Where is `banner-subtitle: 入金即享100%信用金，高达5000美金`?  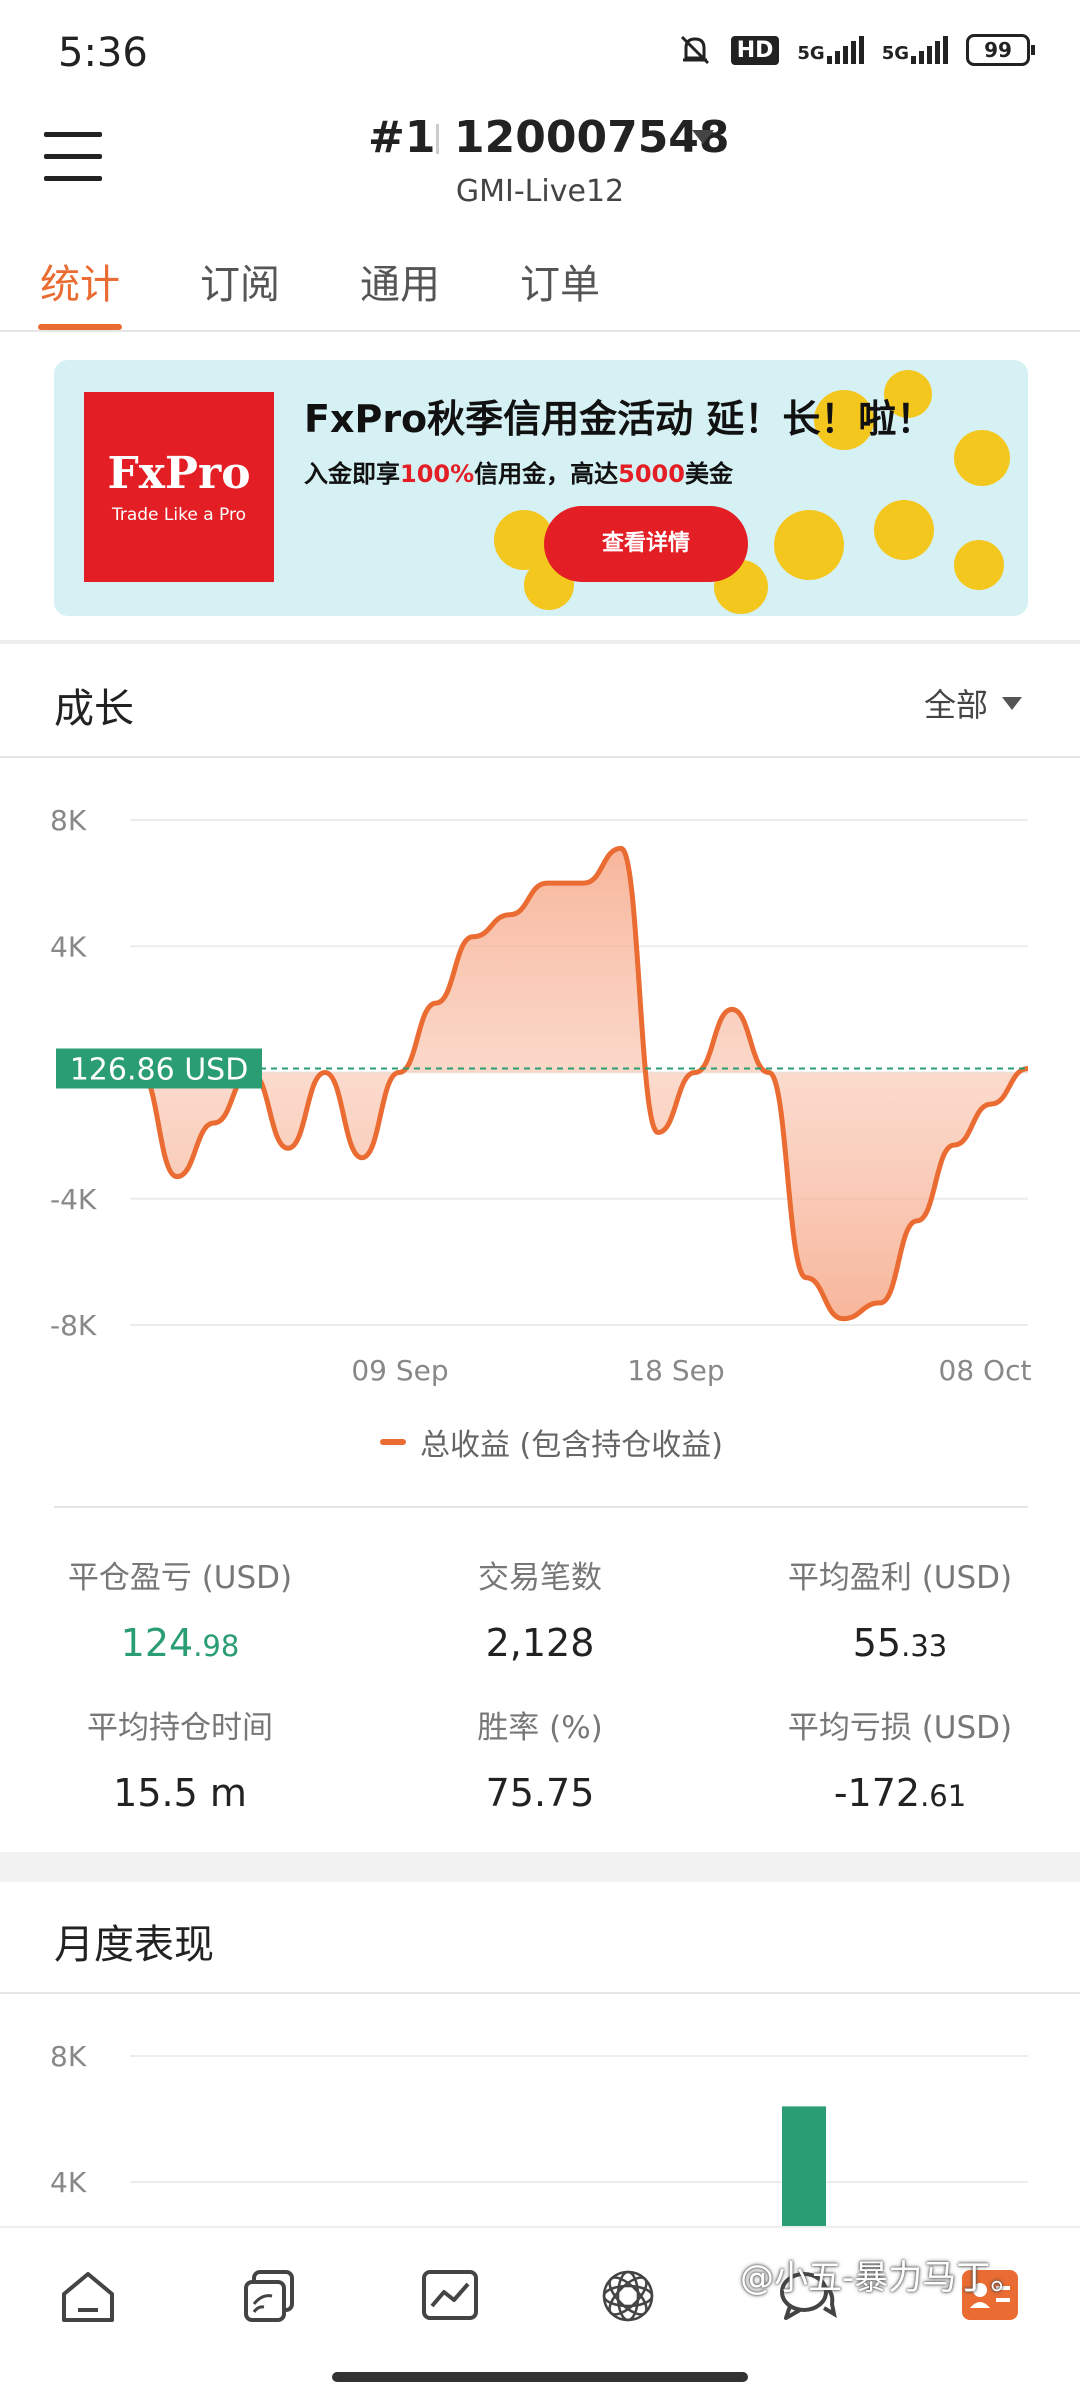
banner-subtitle: 入金即享100%信用金，高达5000美金 is located at coordinates (518, 474).